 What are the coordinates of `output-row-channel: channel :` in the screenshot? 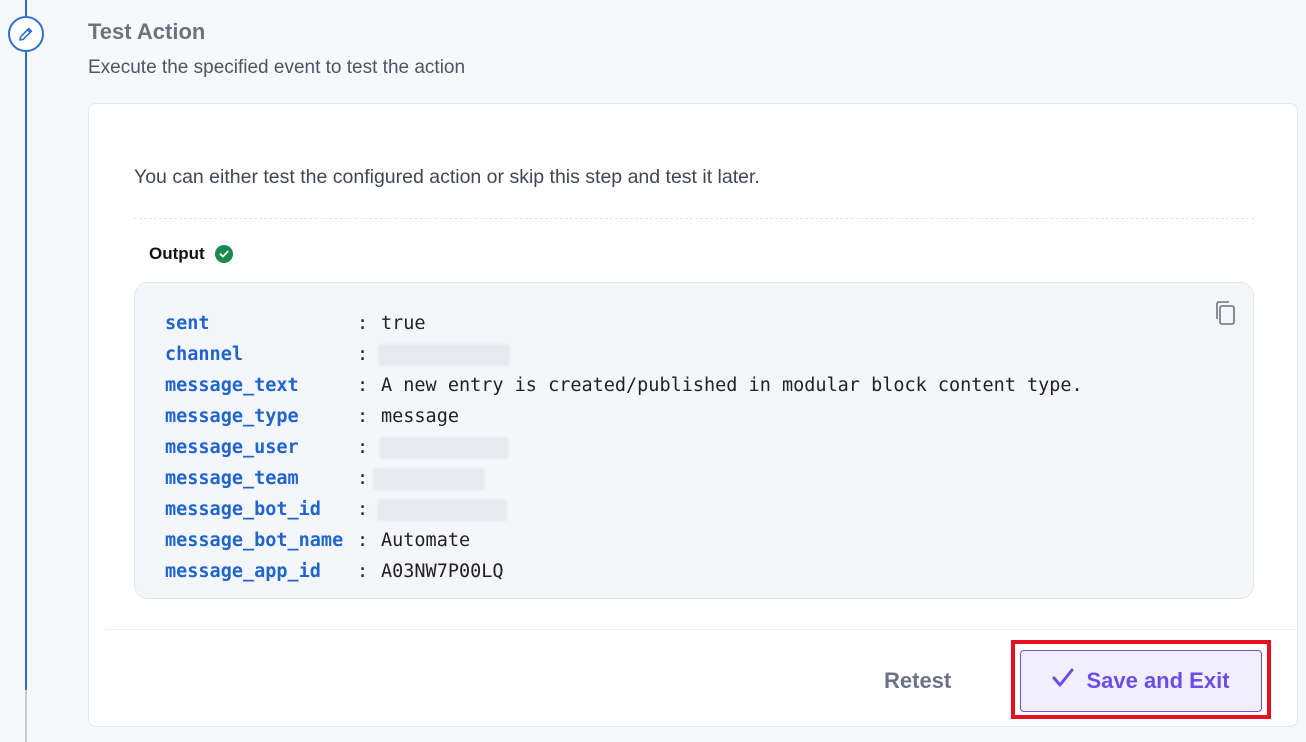 It's located at (624, 354).